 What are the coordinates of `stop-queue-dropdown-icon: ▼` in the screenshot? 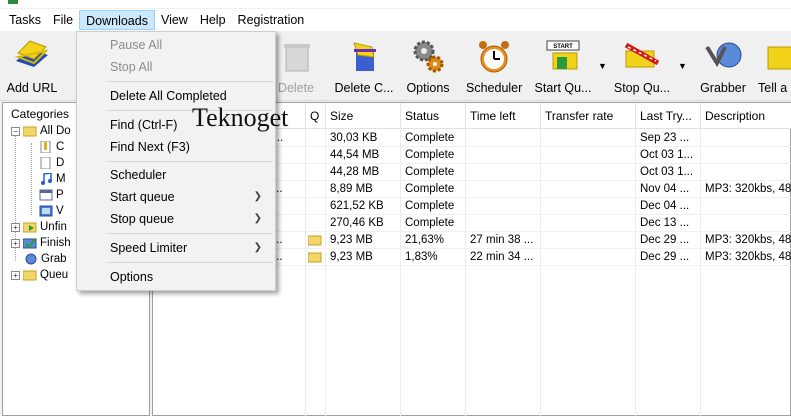 It's located at (682, 66).